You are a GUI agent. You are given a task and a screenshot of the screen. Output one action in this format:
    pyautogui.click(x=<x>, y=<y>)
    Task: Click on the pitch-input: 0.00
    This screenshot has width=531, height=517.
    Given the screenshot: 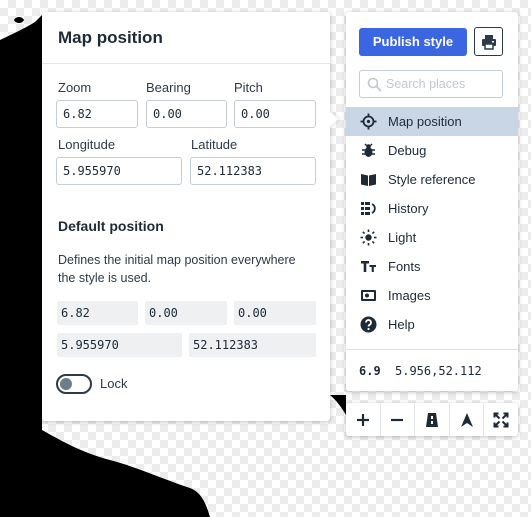 What is the action you would take?
    pyautogui.click(x=275, y=114)
    